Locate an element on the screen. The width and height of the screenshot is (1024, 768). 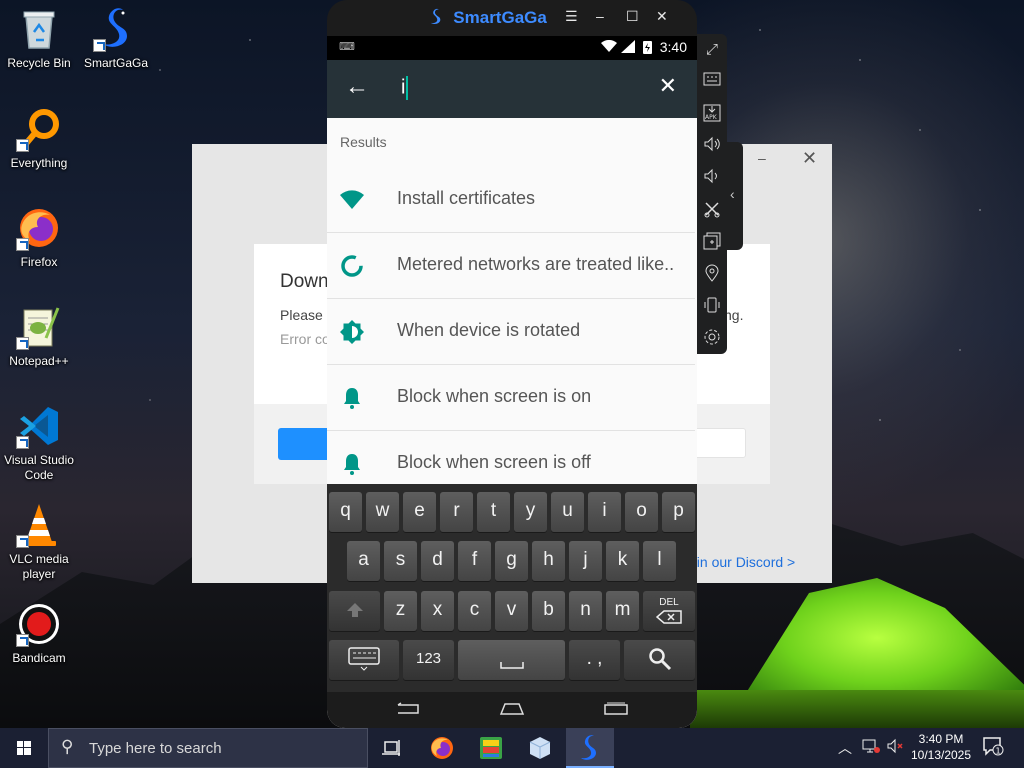
key-a: a is located at coordinates (363, 561).